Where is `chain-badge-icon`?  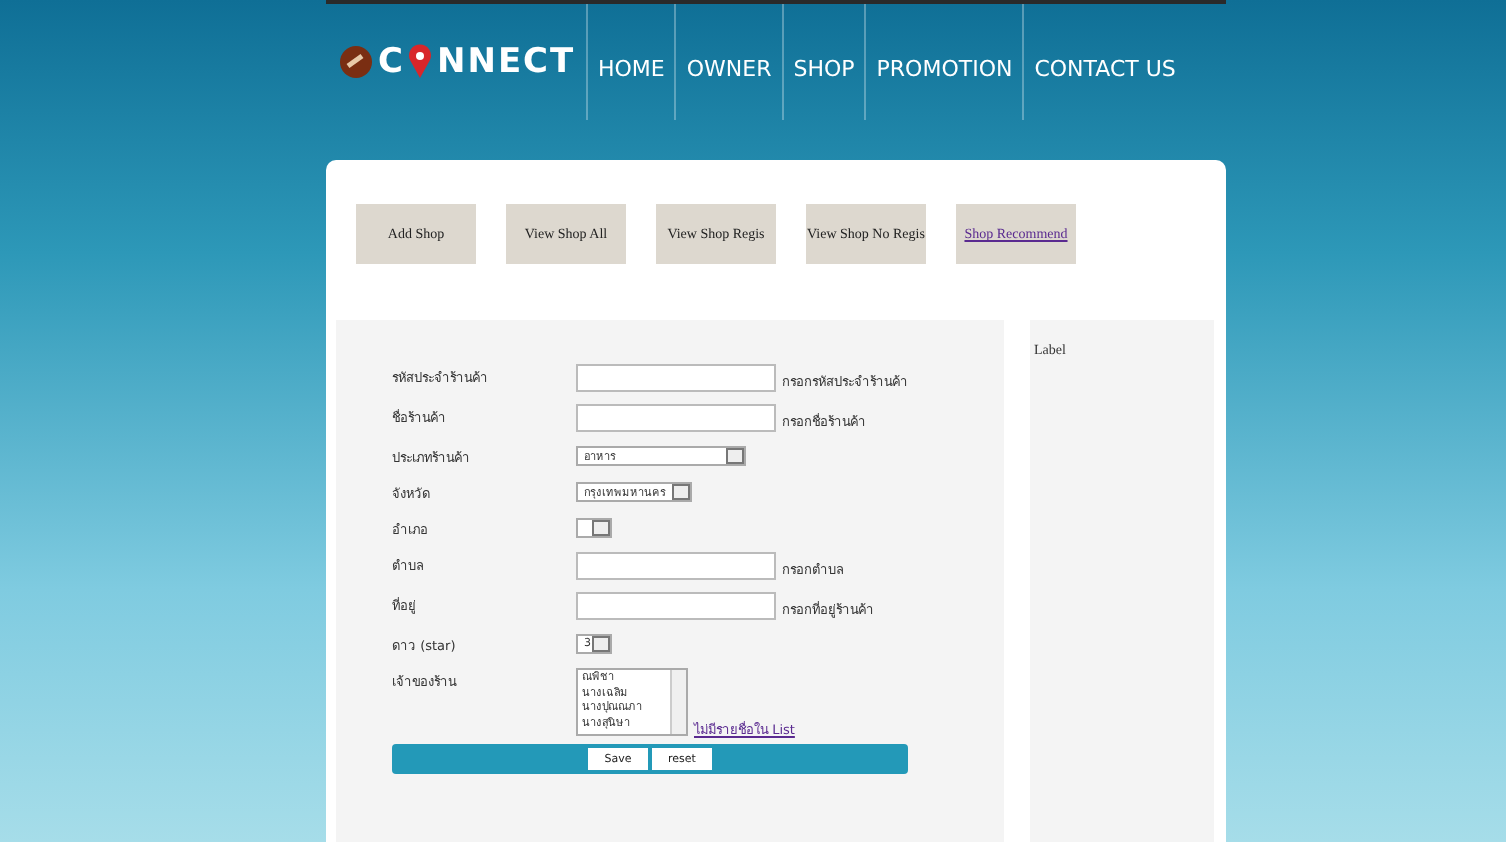 chain-badge-icon is located at coordinates (356, 62).